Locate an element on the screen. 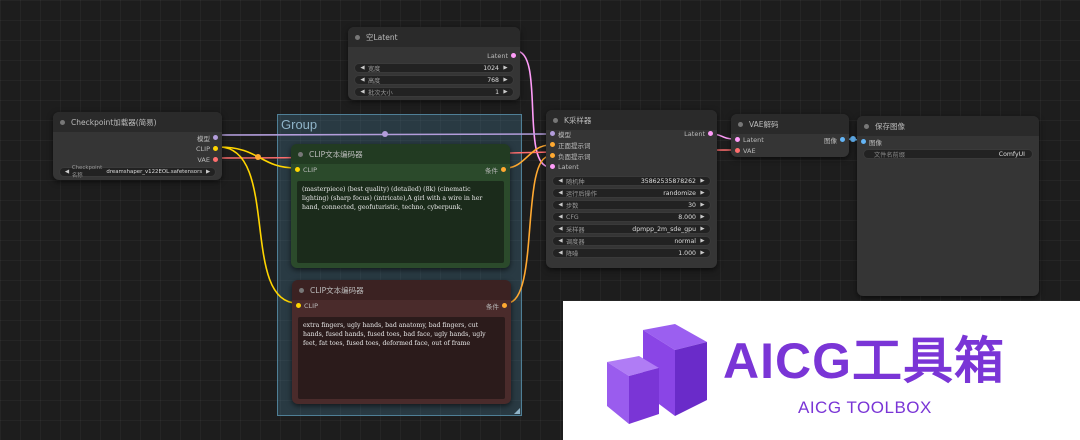 The height and width of the screenshot is (440, 1080). filename-prefix-field: 文件名前缀 ComfyUI is located at coordinates (948, 154).